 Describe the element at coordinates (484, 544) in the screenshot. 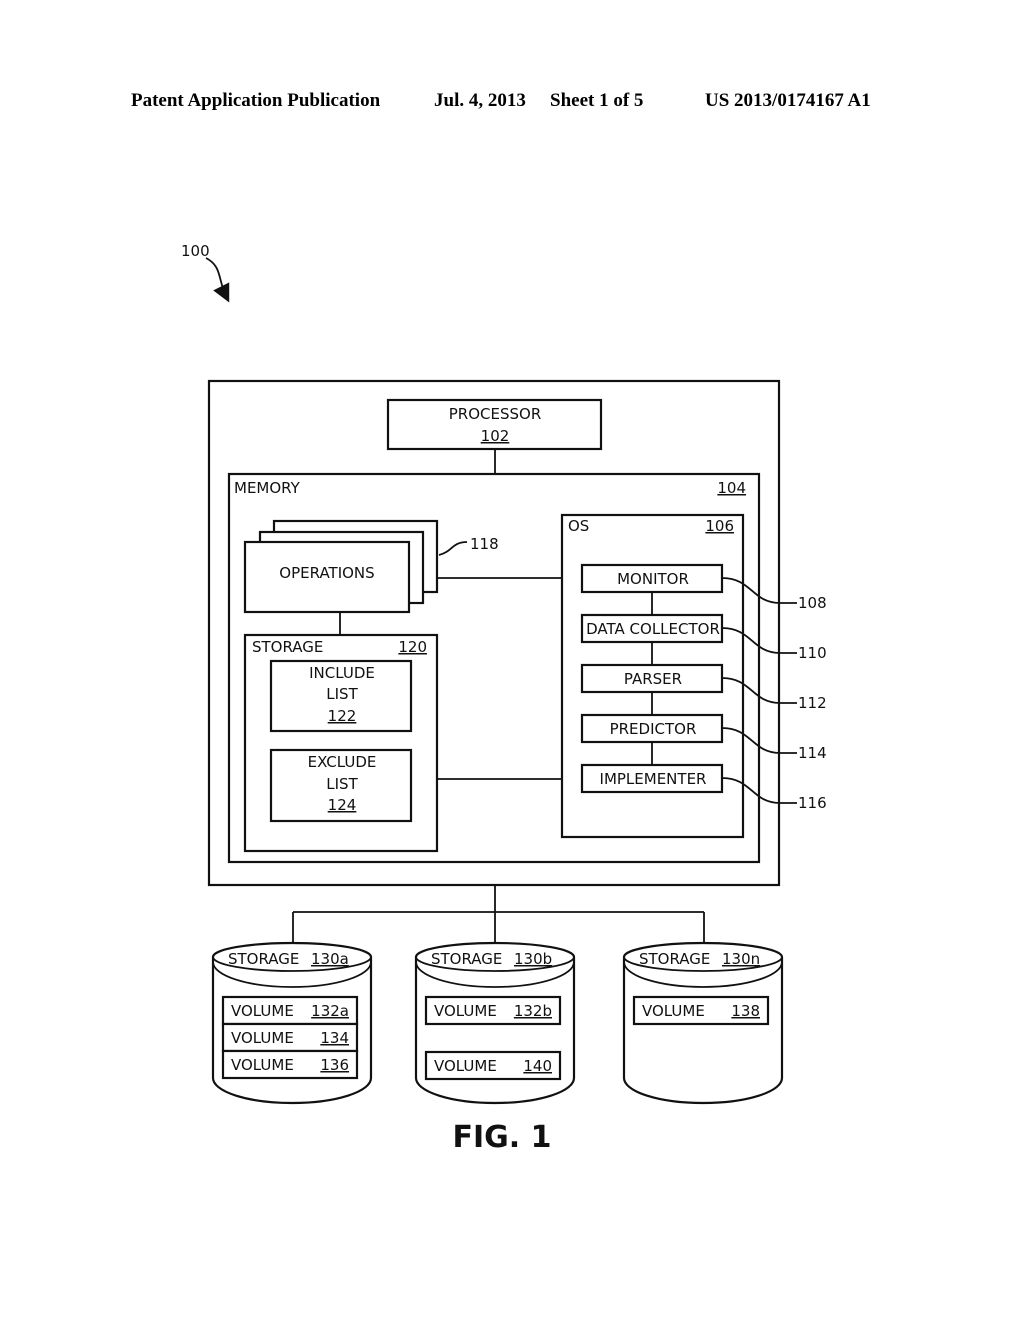

I see `operations-ref: 118` at that location.